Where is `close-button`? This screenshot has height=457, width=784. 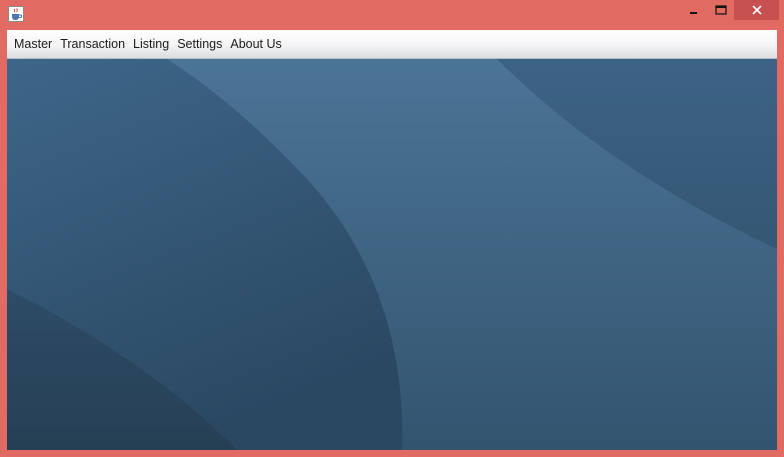
close-button is located at coordinates (756, 10).